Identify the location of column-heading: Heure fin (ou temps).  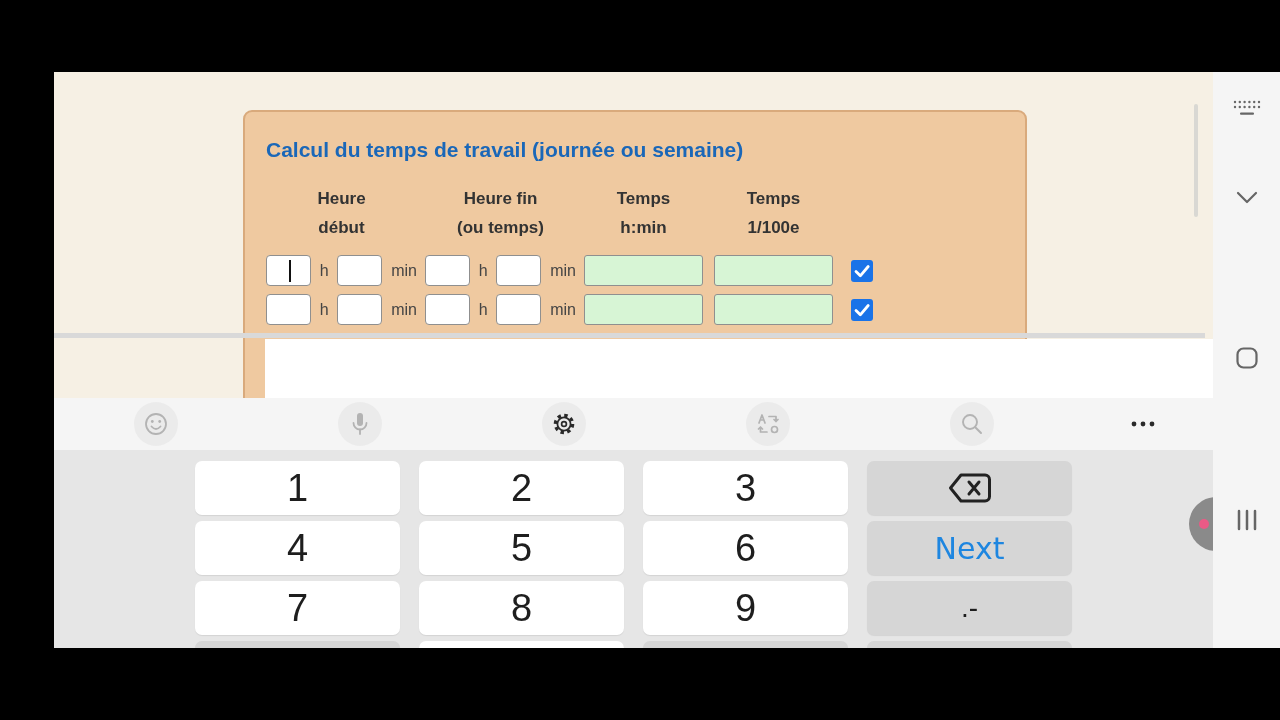
(500, 213).